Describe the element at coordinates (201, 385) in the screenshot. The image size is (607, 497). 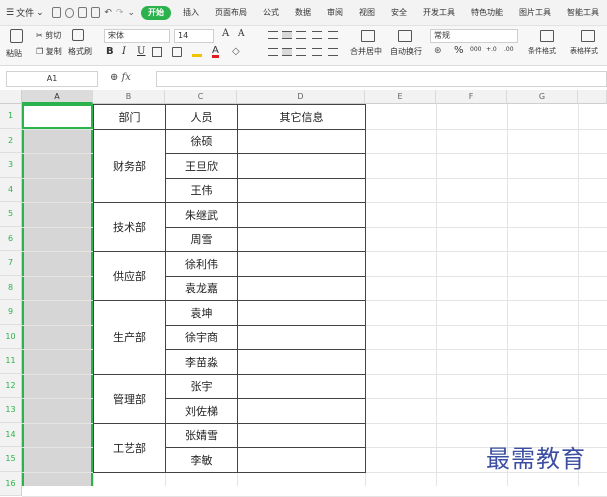
I see `person-cell: 张宇` at that location.